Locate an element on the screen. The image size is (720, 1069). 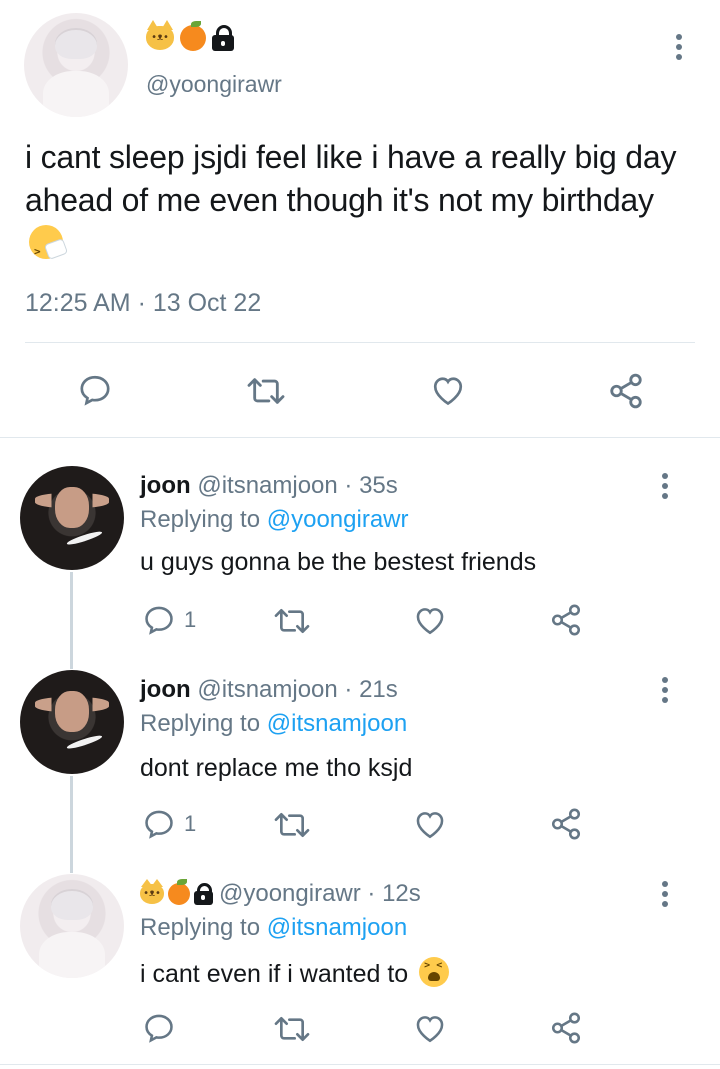
reply-1-replying-to: Replying to @yoongirawr is located at coordinates (274, 519).